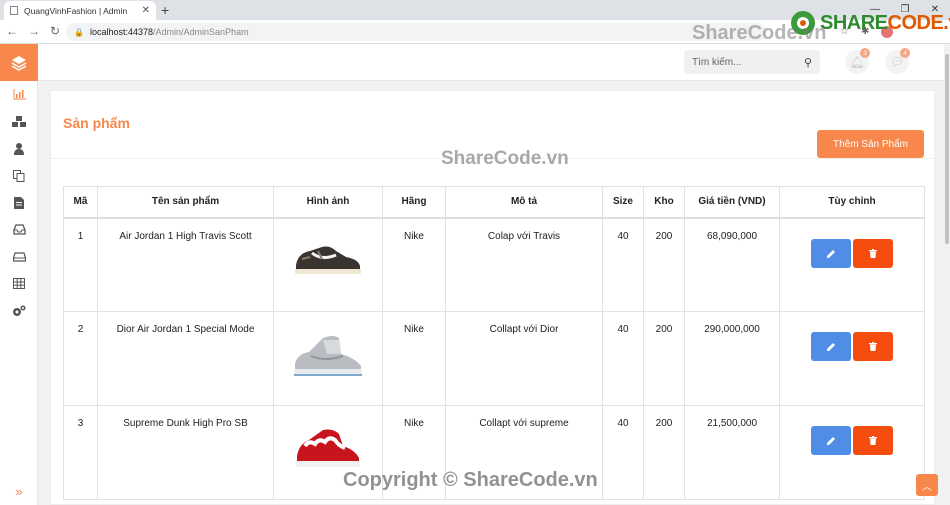 This screenshot has width=950, height=505. Describe the element at coordinates (80, 264) in the screenshot. I see `cell-id: 1` at that location.